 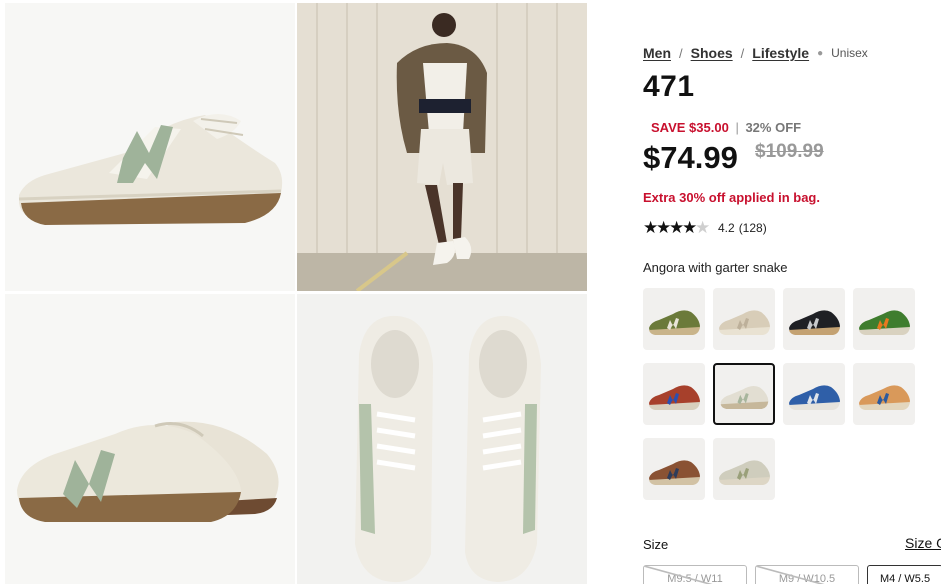 I want to click on original-price: $109.99, so click(x=789, y=151).